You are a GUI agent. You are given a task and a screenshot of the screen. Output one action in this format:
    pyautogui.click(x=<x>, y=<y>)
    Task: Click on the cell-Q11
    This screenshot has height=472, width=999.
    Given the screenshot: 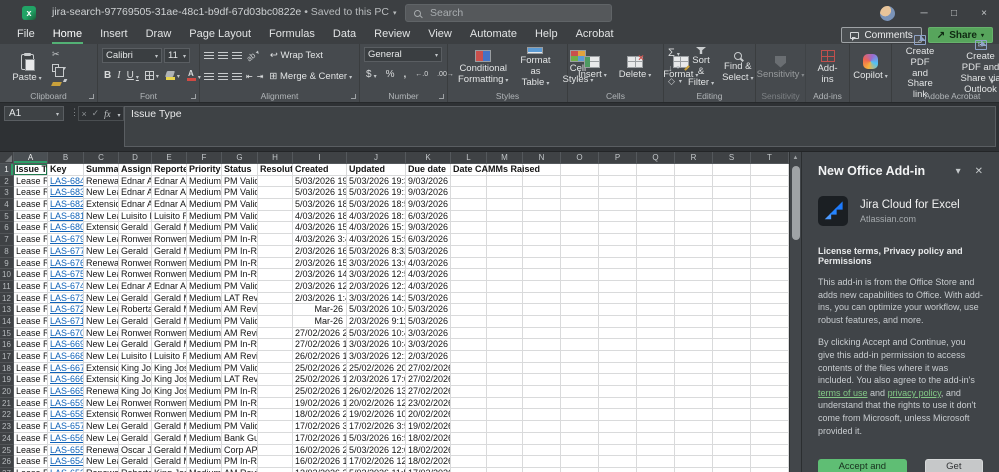 What is the action you would take?
    pyautogui.click(x=656, y=286)
    